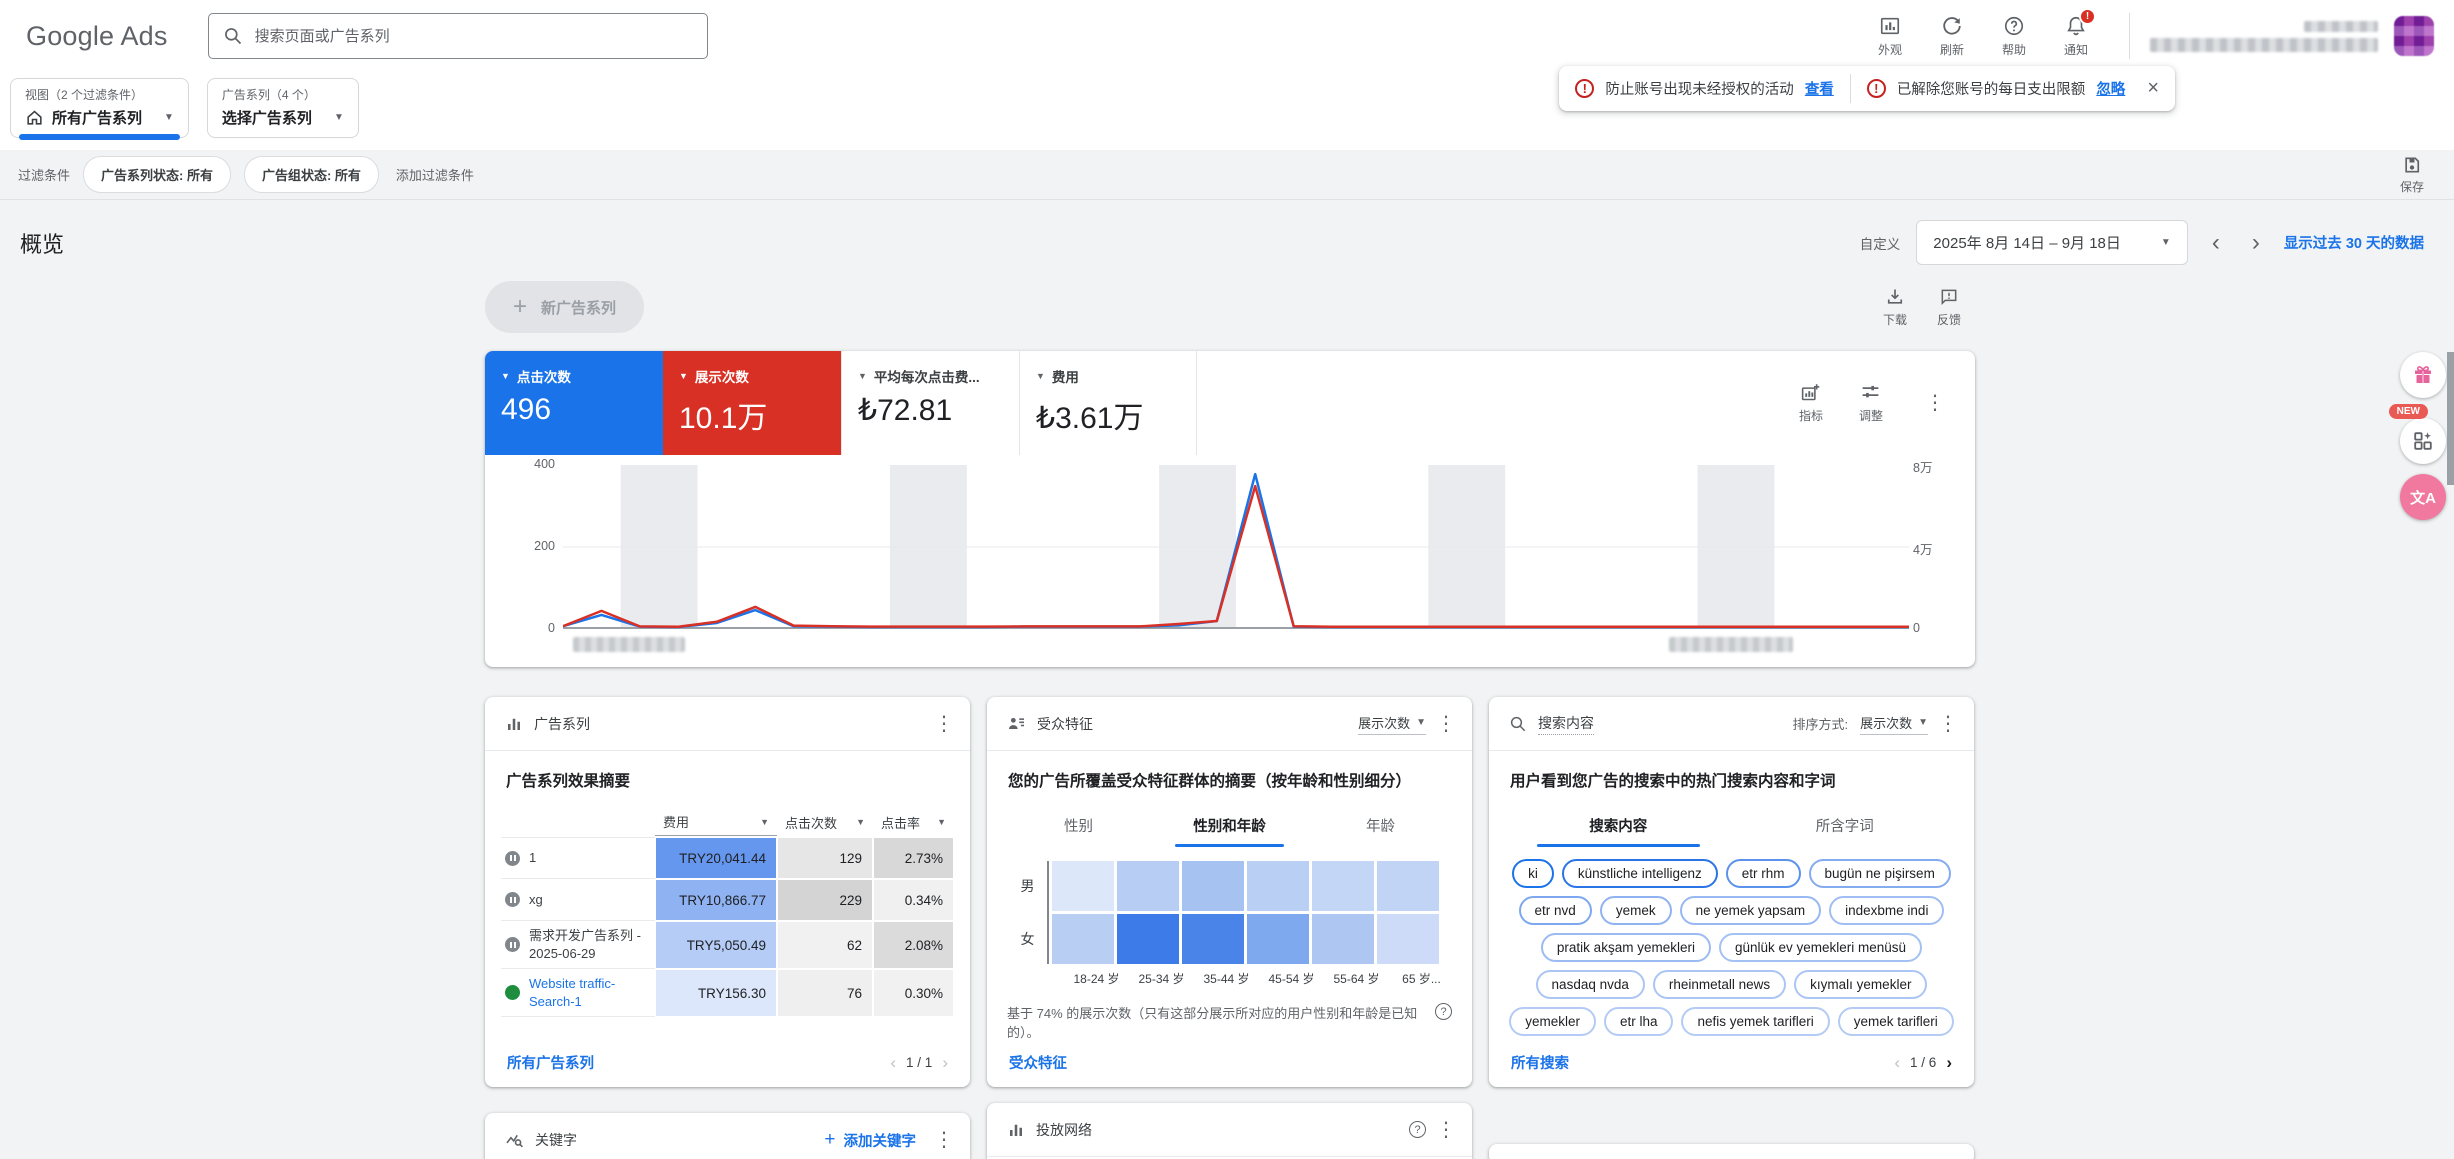 The height and width of the screenshot is (1159, 2454). I want to click on view-selector: 视图（2 个过滤条件） 所有广告系列 ▼, so click(99, 109).